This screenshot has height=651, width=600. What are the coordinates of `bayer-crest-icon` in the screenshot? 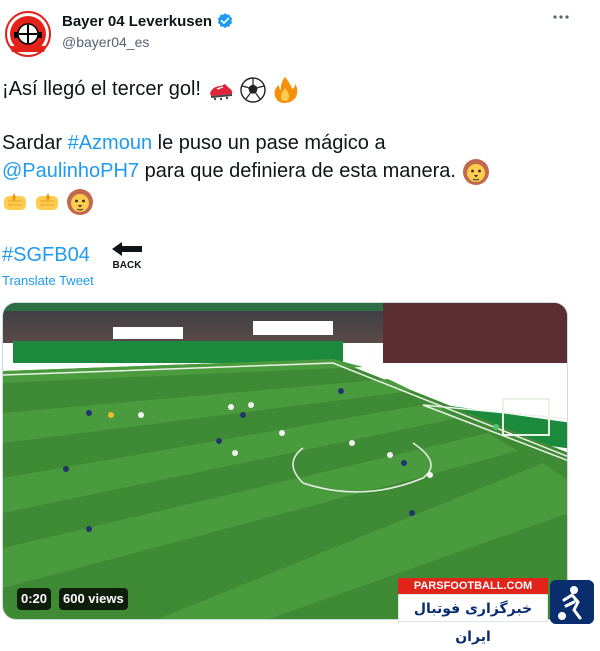 It's located at (28, 34).